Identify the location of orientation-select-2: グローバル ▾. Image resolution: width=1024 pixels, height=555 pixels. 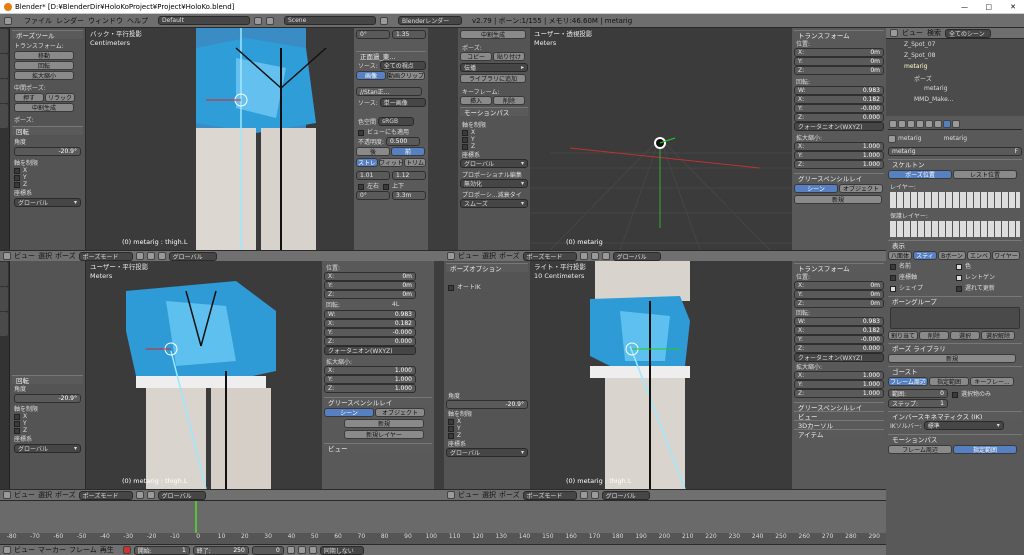
(494, 163).